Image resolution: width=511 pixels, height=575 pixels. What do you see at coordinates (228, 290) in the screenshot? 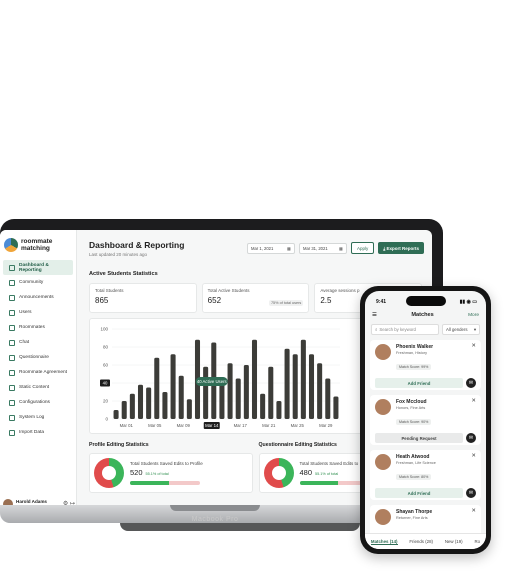
I see `stat-label: Total Active Students` at bounding box center [228, 290].